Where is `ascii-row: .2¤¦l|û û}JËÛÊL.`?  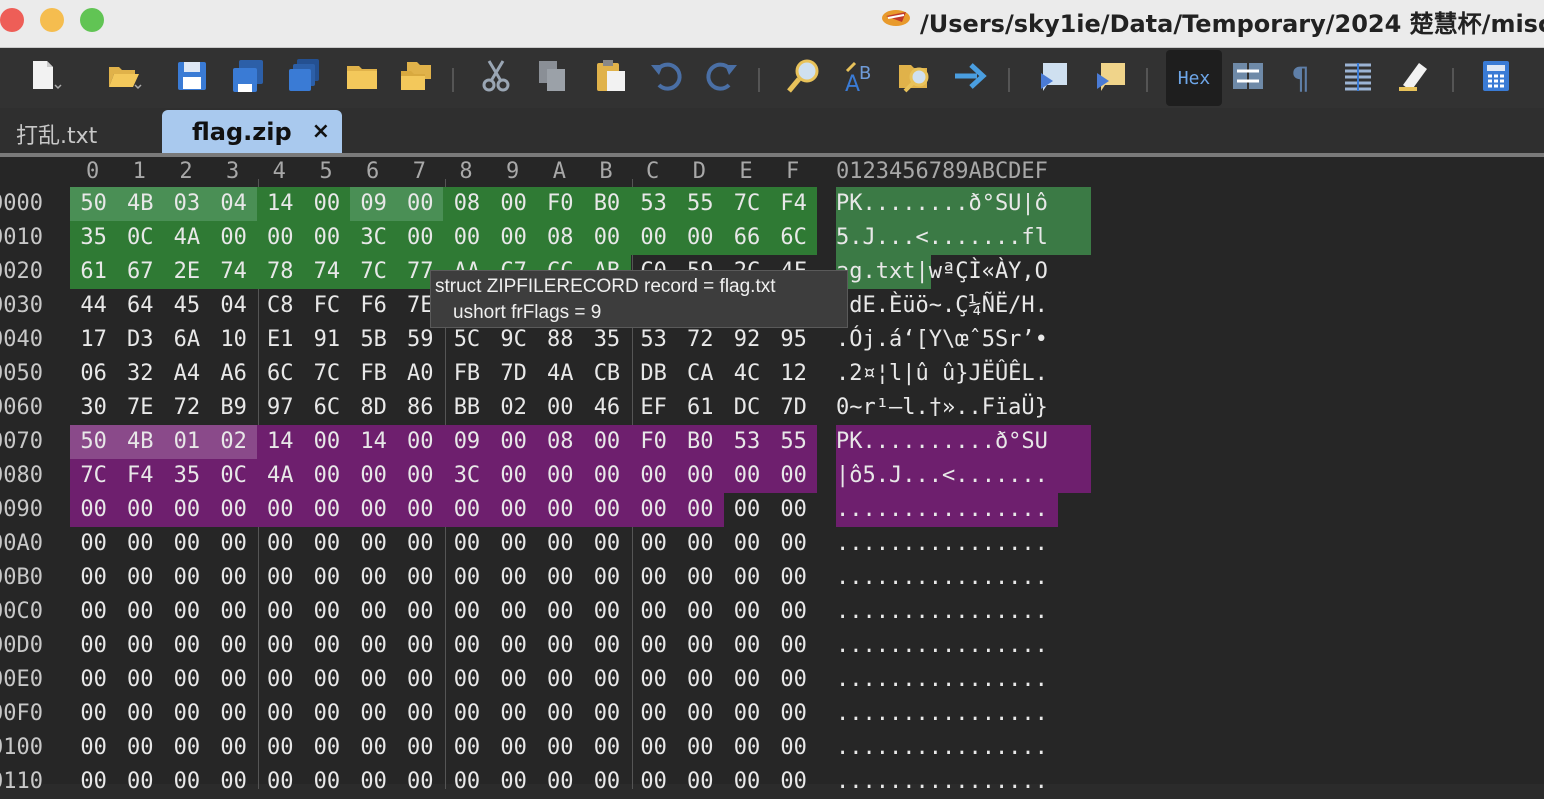
ascii-row: .2¤¦l|û û}JËÛÊL. is located at coordinates (963, 374).